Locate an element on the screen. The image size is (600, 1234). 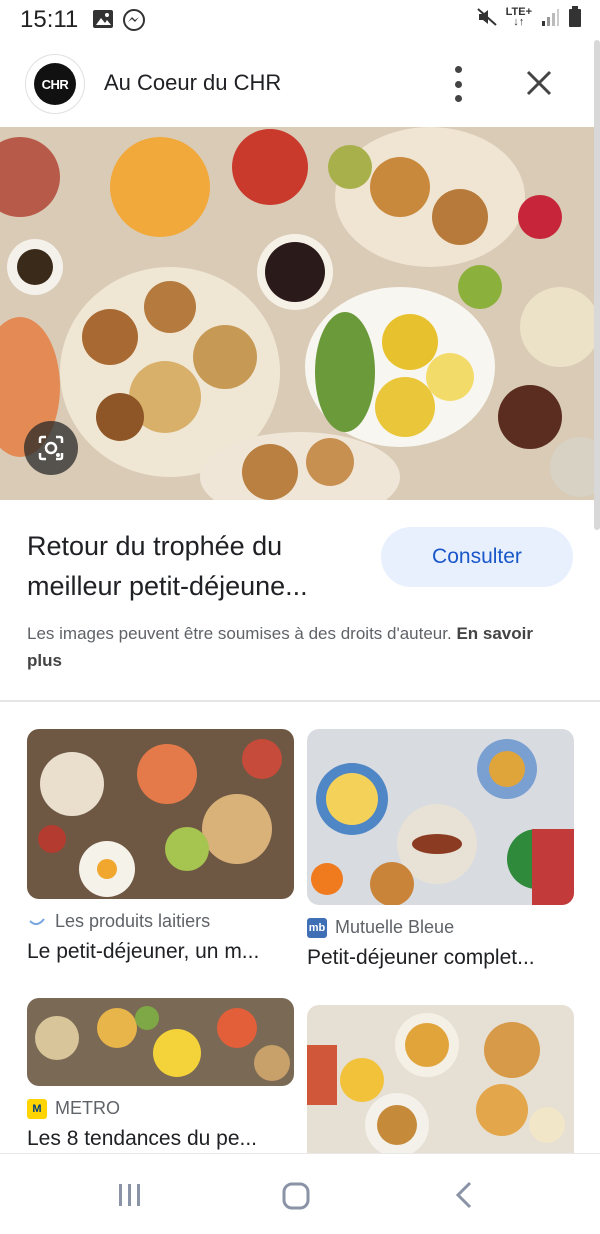
logo-text: CHR is located at coordinates (55, 84).